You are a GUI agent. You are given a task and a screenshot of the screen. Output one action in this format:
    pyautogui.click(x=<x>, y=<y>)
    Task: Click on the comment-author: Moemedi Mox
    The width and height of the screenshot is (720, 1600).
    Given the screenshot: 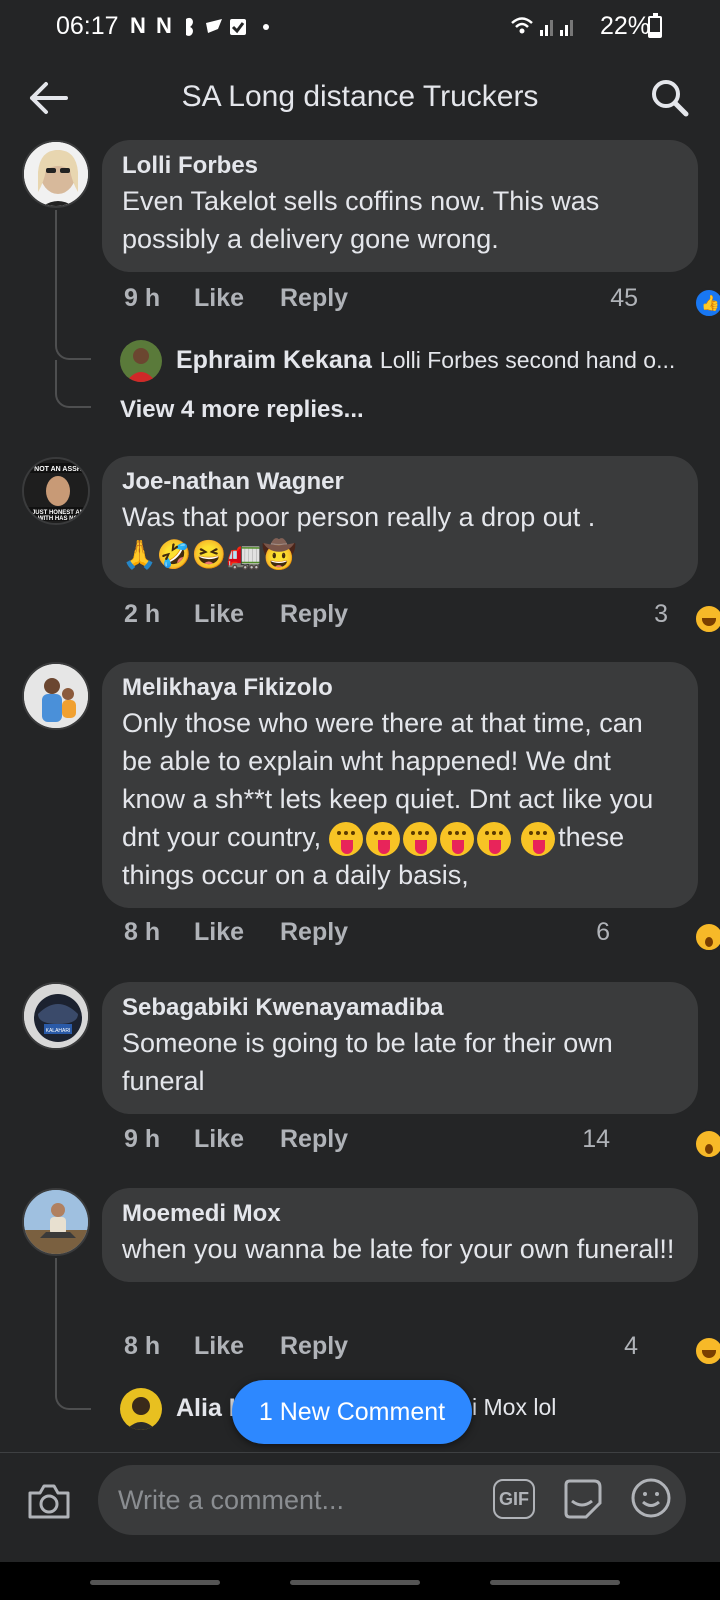 What is the action you would take?
    pyautogui.click(x=400, y=1214)
    